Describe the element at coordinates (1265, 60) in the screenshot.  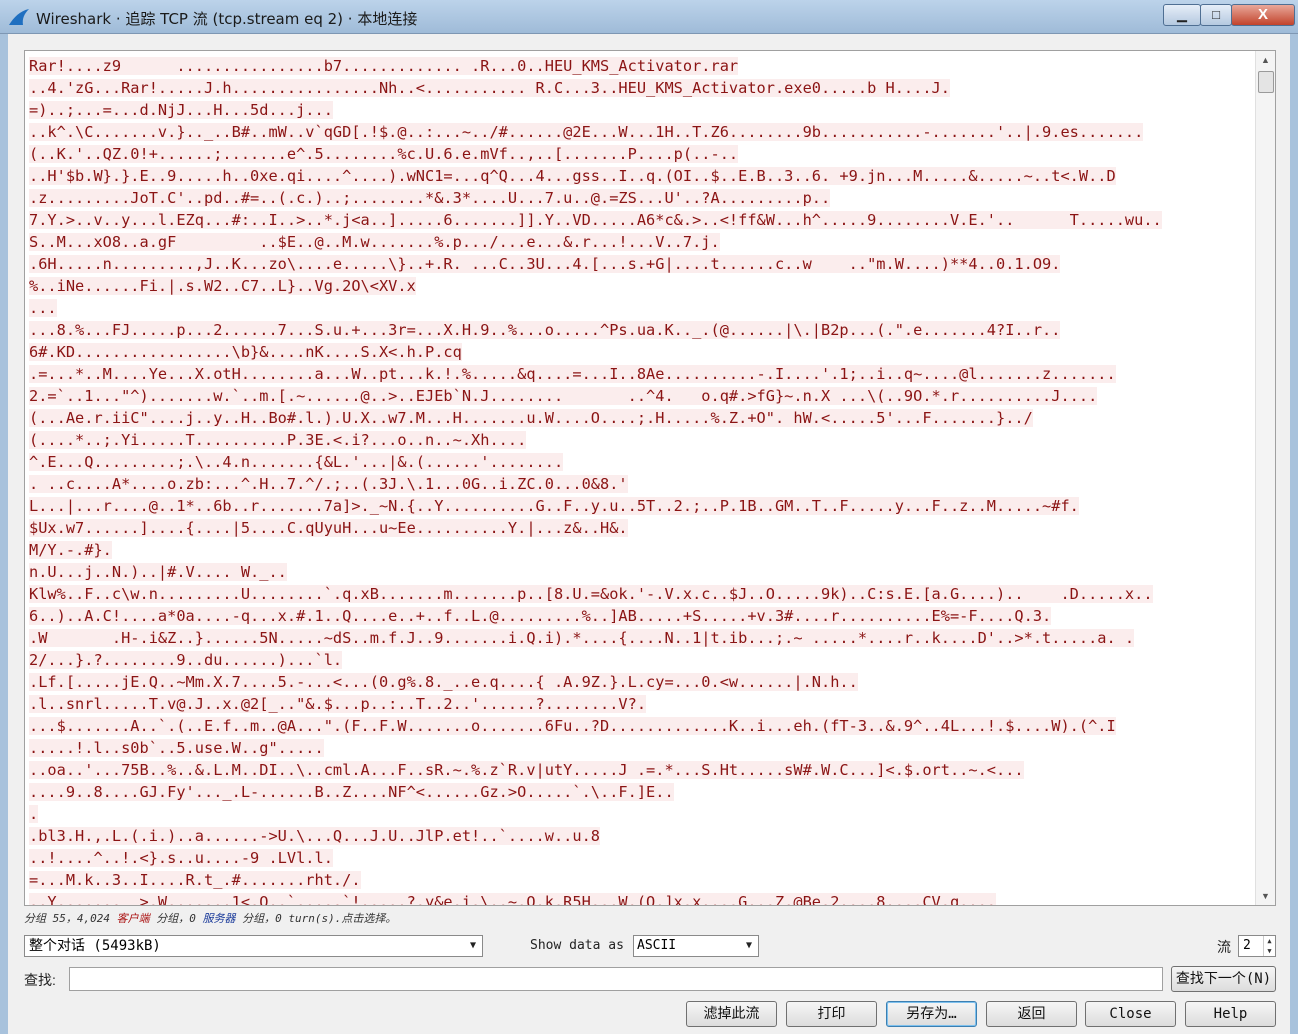
I see `scroll-up-arrow-icon: ▲` at that location.